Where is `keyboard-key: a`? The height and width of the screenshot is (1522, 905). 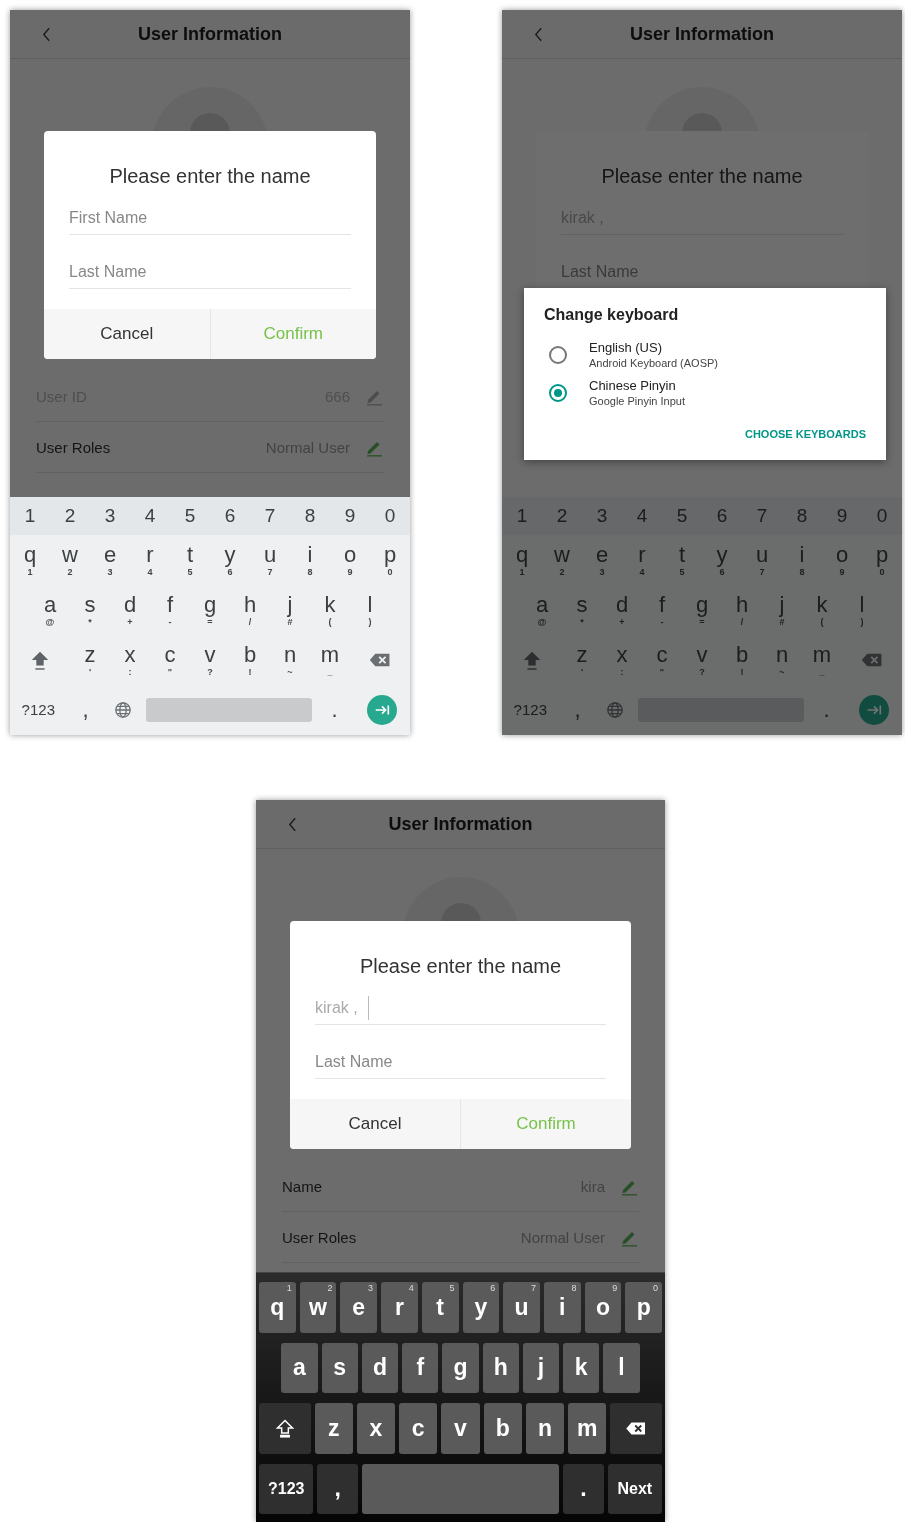
keyboard-key: a is located at coordinates (299, 1367).